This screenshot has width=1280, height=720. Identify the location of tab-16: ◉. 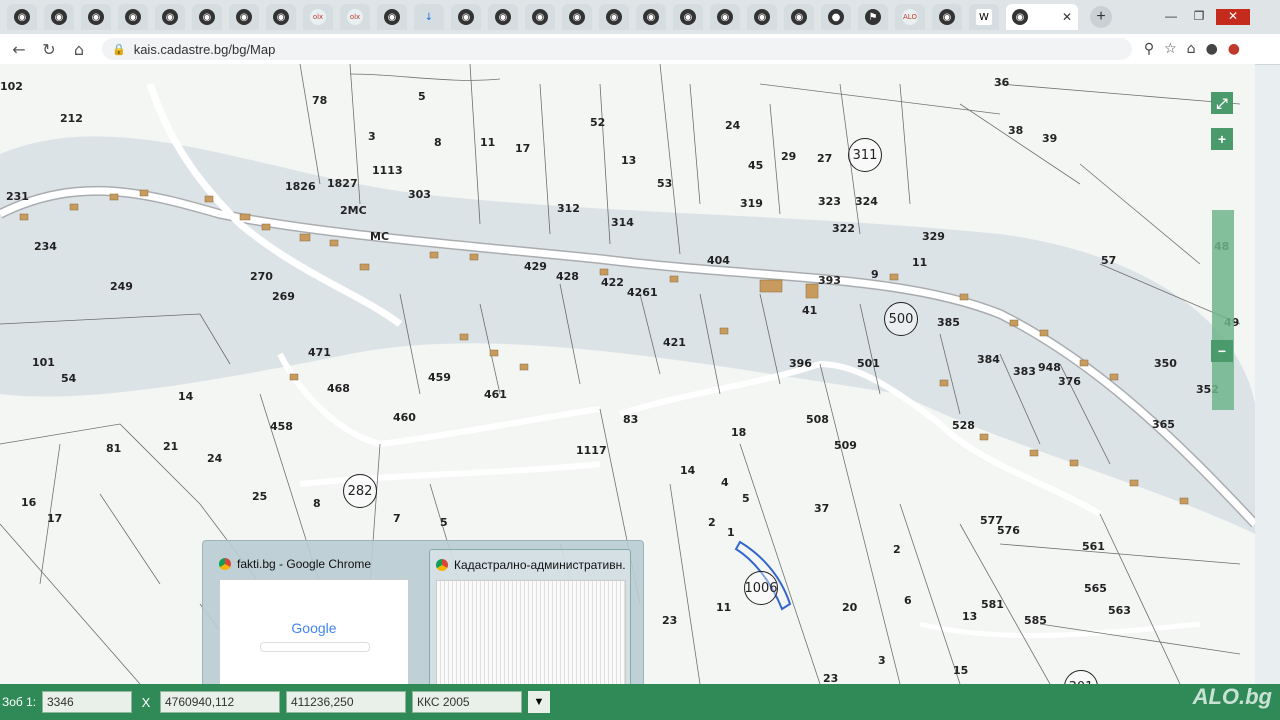
(614, 17).